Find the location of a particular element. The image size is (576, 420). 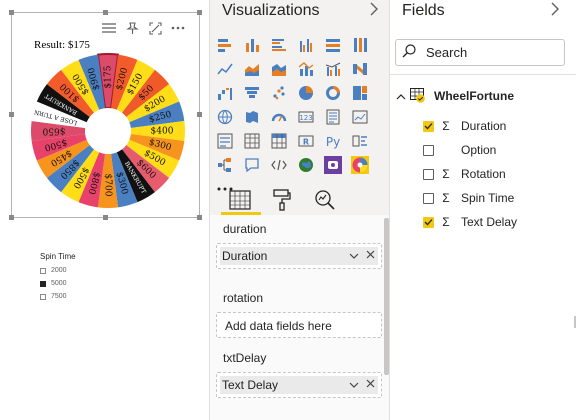

field-item-spin-time: Σ Spin Time is located at coordinates (468, 198).